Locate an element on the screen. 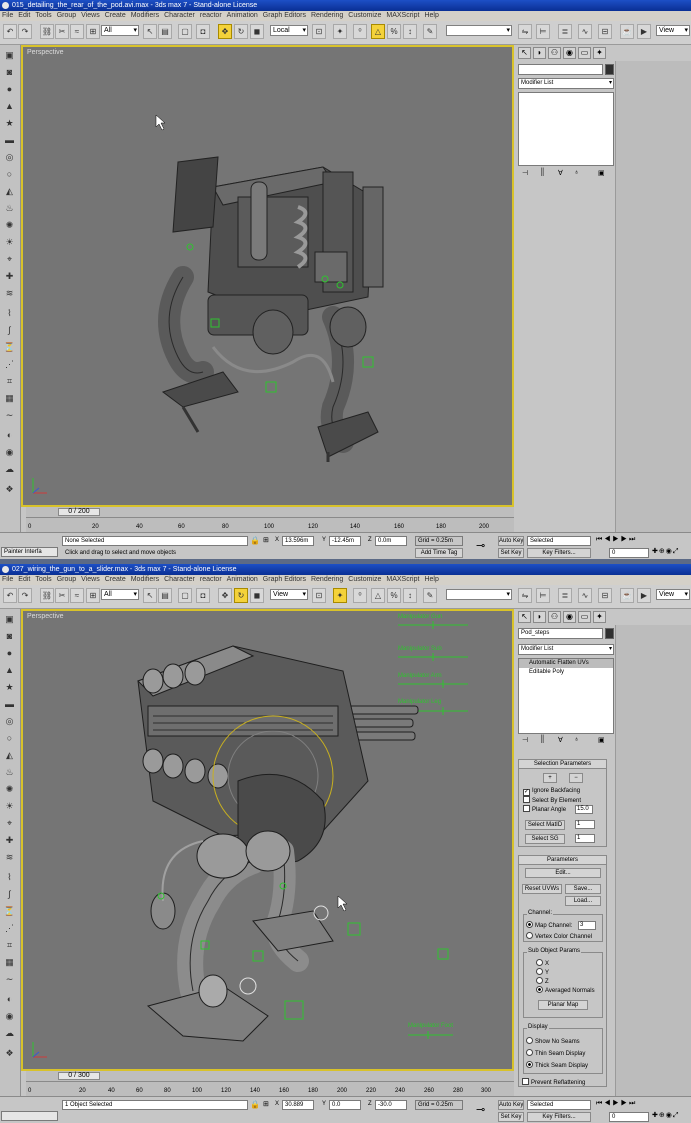 The width and height of the screenshot is (691, 1123). teapot-icon: ♨ is located at coordinates (9, 772).